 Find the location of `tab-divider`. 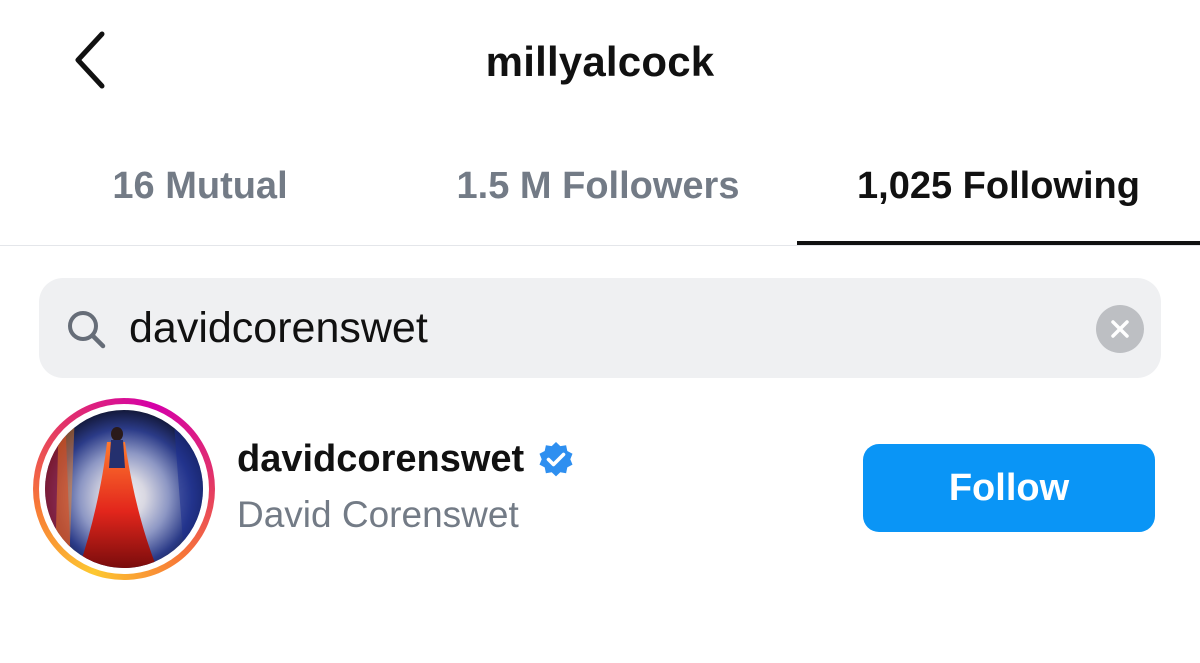

tab-divider is located at coordinates (600, 245).